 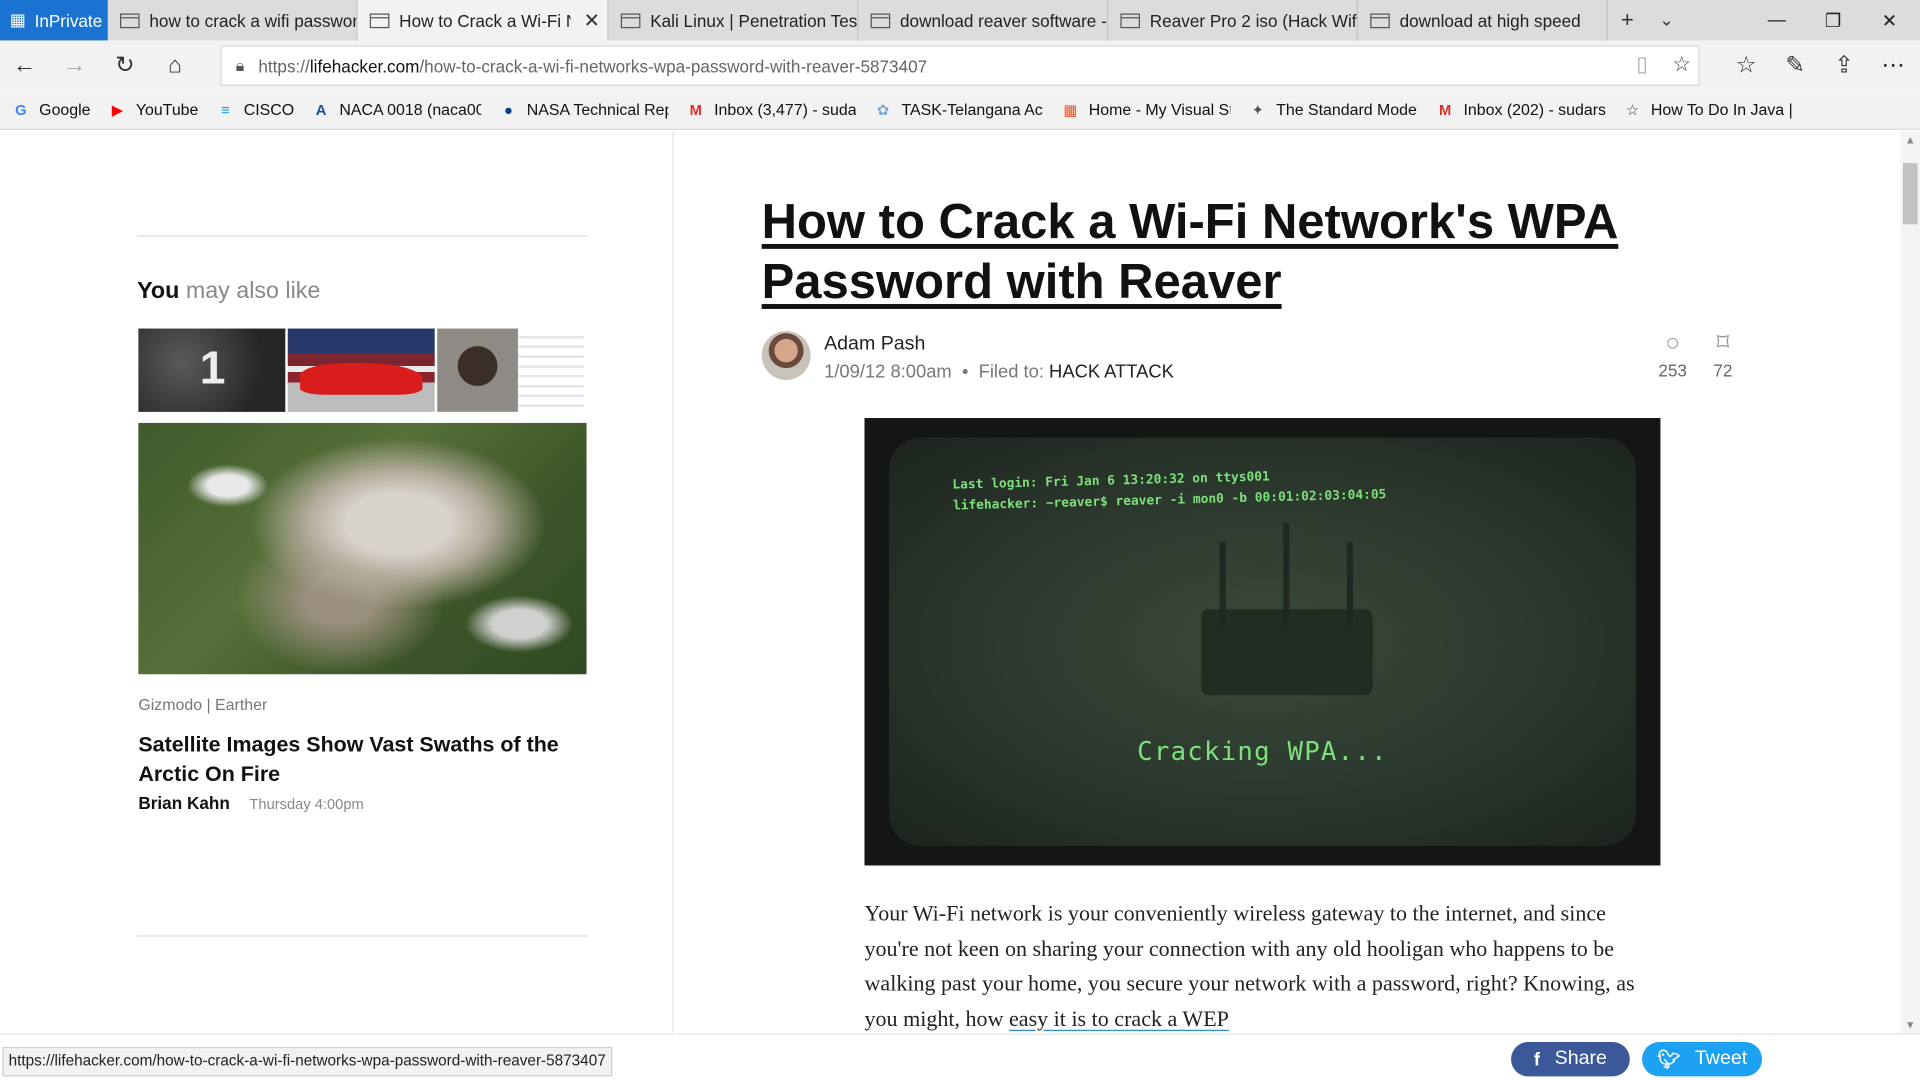 I want to click on more-icon: ⋯, so click(x=1893, y=65).